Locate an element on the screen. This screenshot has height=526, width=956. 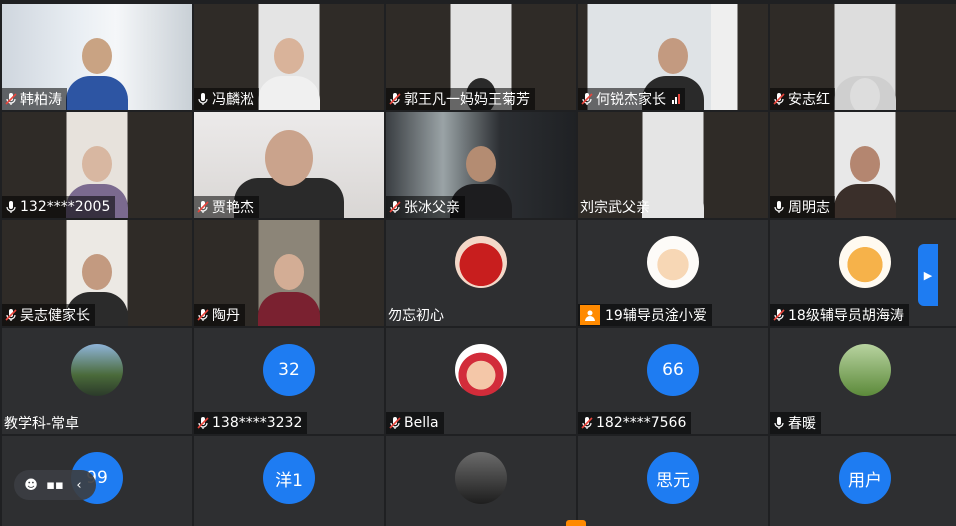
floating-toolbar: ☻ ▪▪ ‹ is located at coordinates (55, 485).